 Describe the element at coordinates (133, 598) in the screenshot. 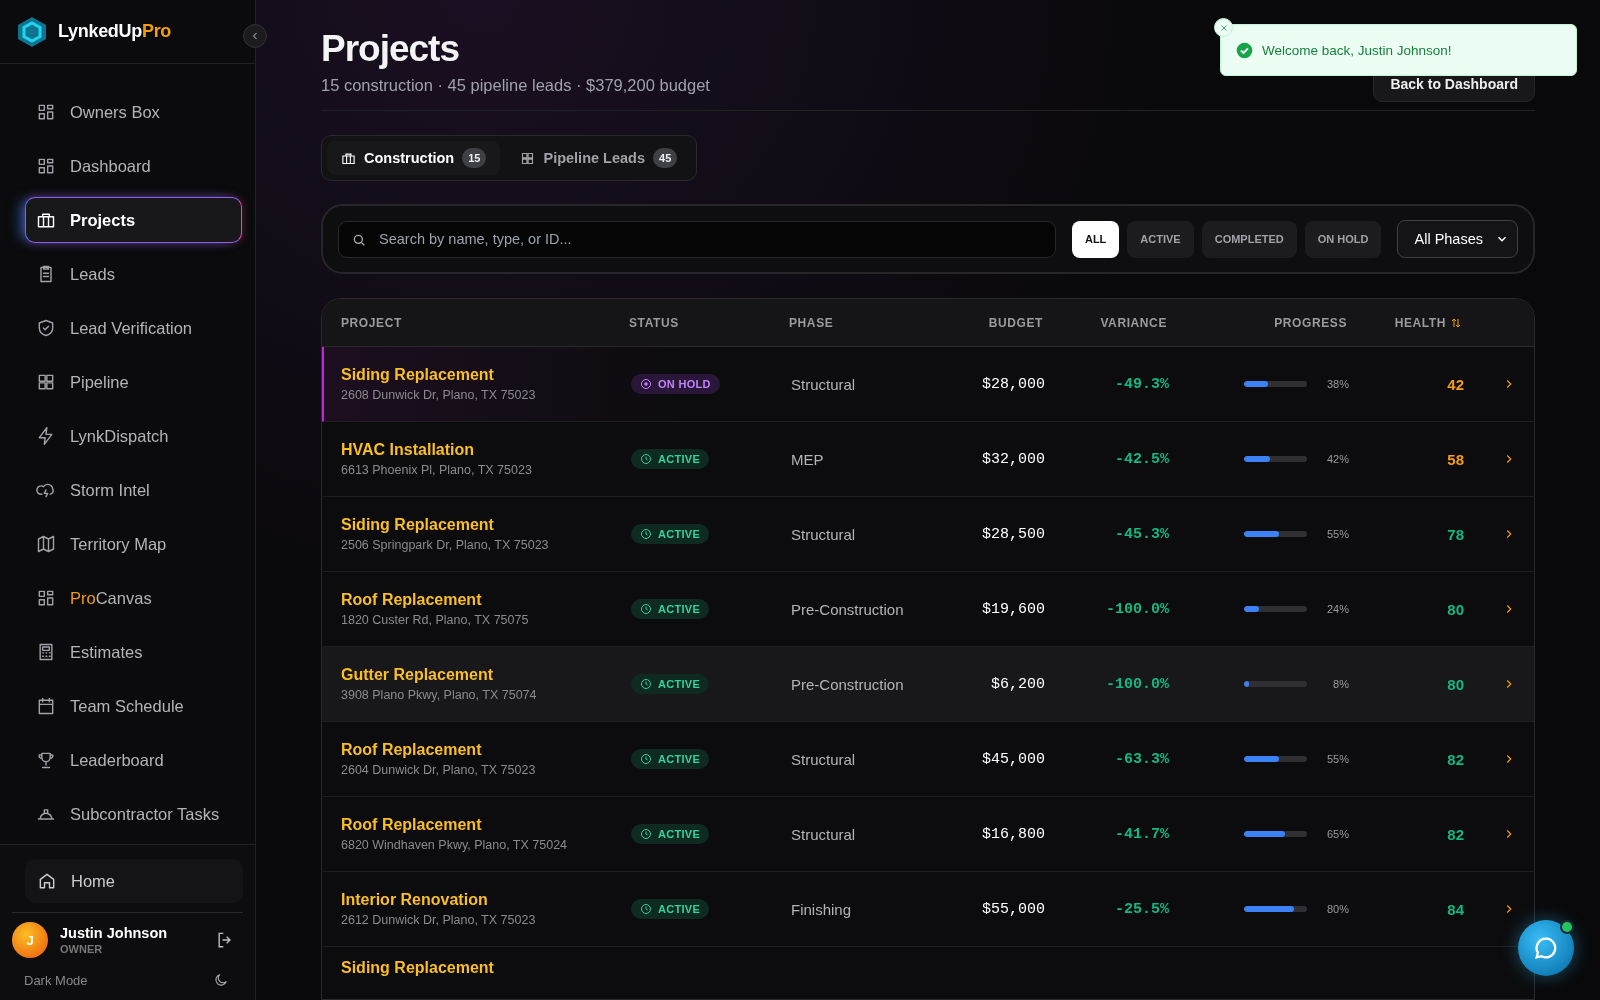

I see `sidebar-item: ProCanvas` at that location.